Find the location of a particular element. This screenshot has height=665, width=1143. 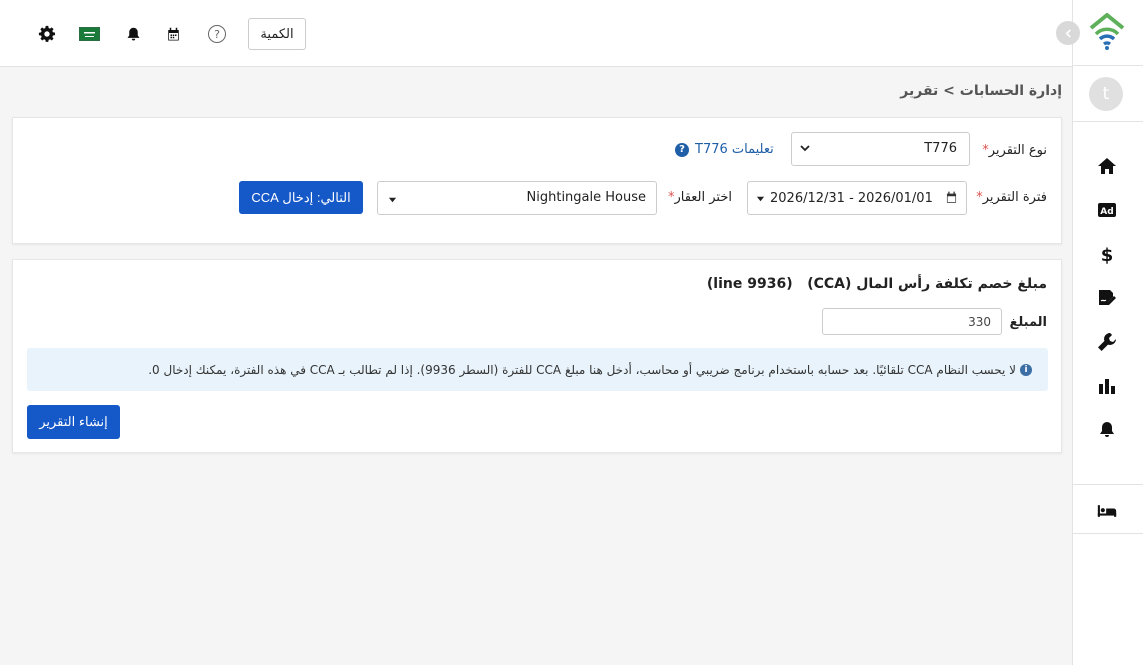

period-label-text: فترة التقرير is located at coordinates (1014, 197).